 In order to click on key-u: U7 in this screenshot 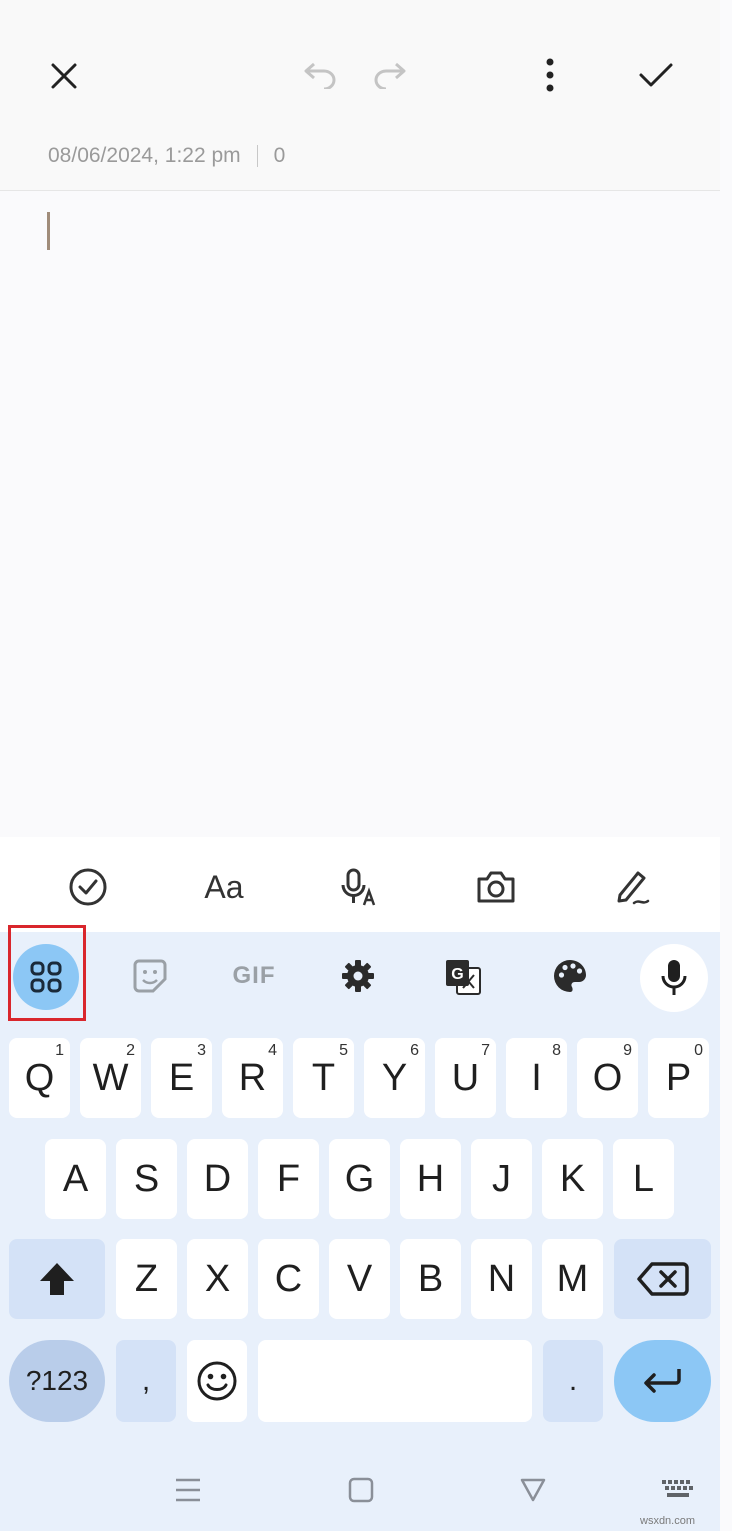, I will do `click(465, 1078)`.